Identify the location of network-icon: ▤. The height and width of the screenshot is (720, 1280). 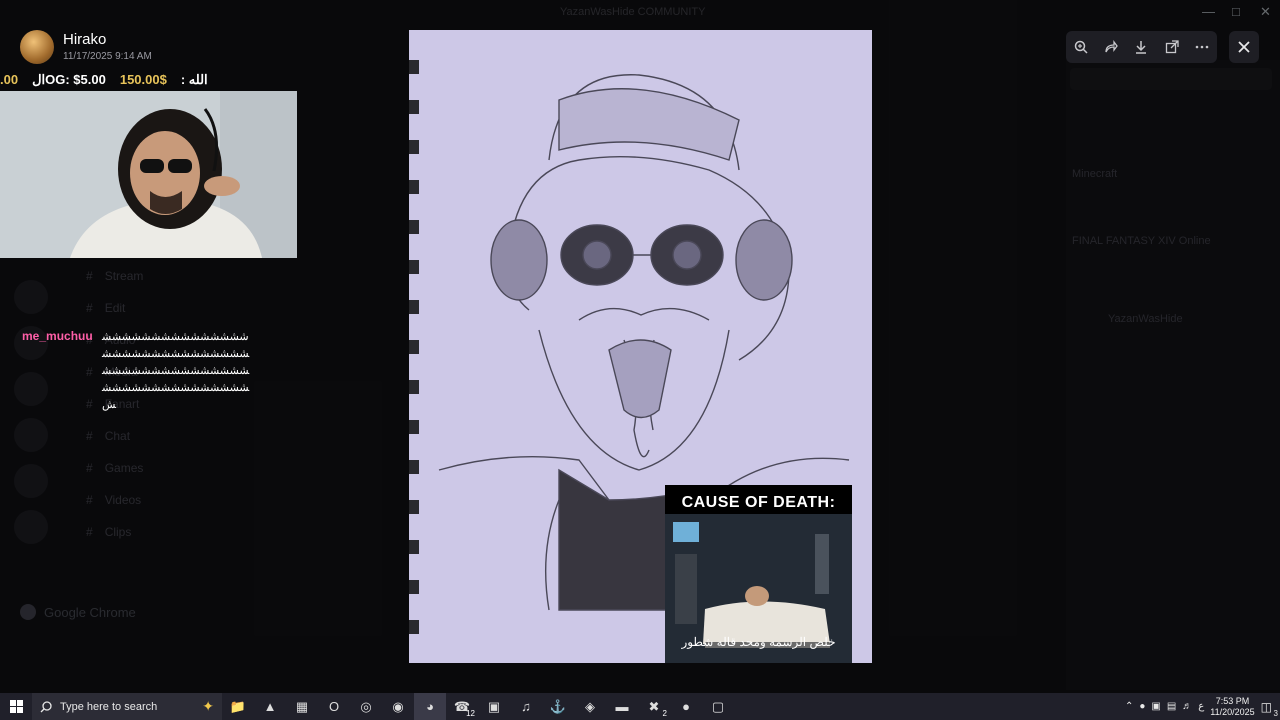
(1171, 706).